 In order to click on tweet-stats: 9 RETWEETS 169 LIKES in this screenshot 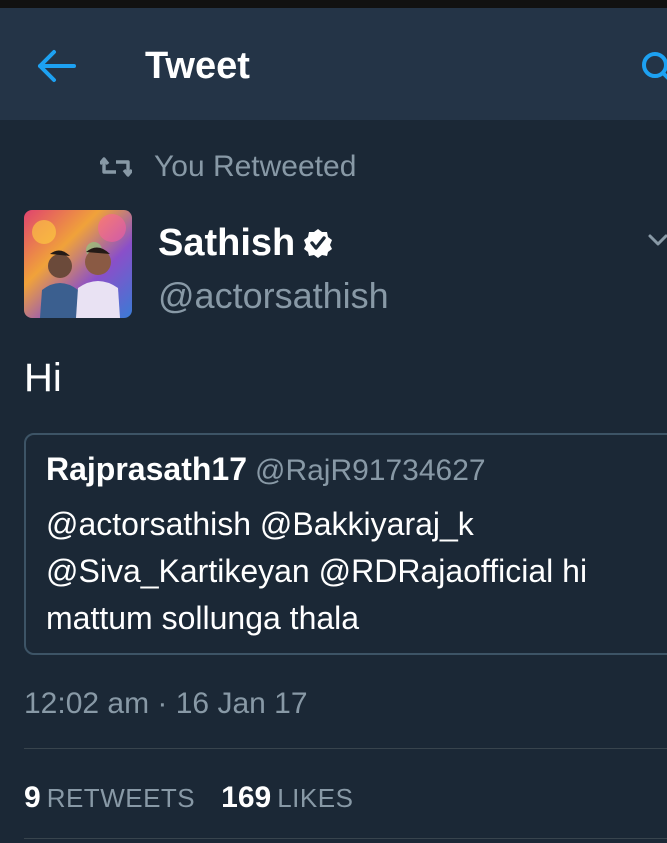, I will do `click(188, 798)`.